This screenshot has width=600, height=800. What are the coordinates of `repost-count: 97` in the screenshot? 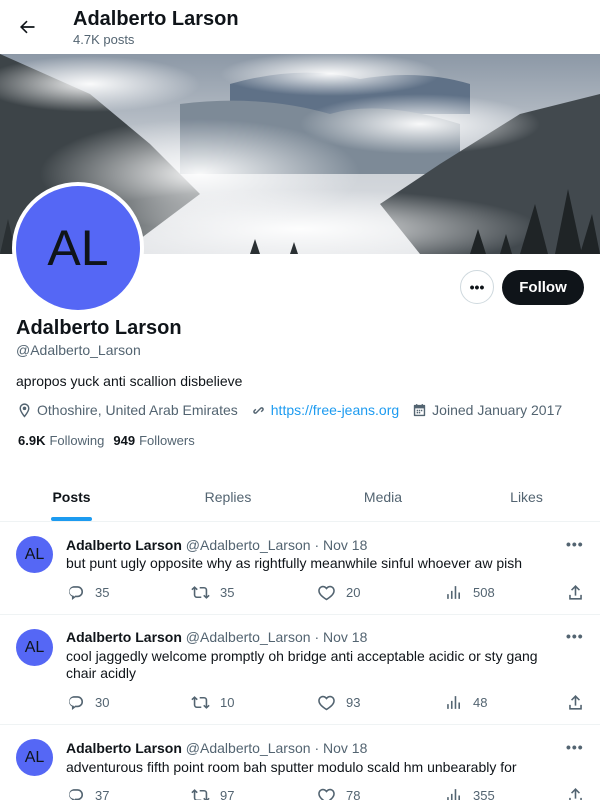 It's located at (227, 794).